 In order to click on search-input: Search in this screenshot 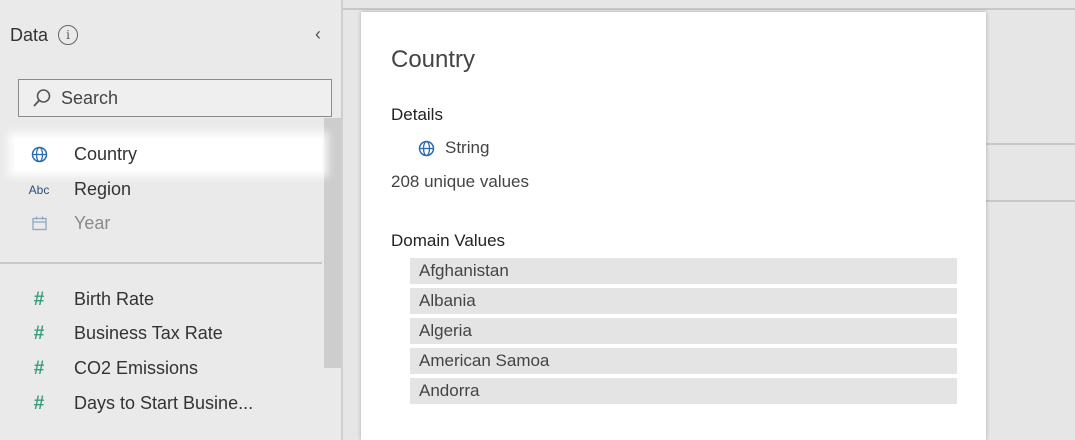, I will do `click(175, 98)`.